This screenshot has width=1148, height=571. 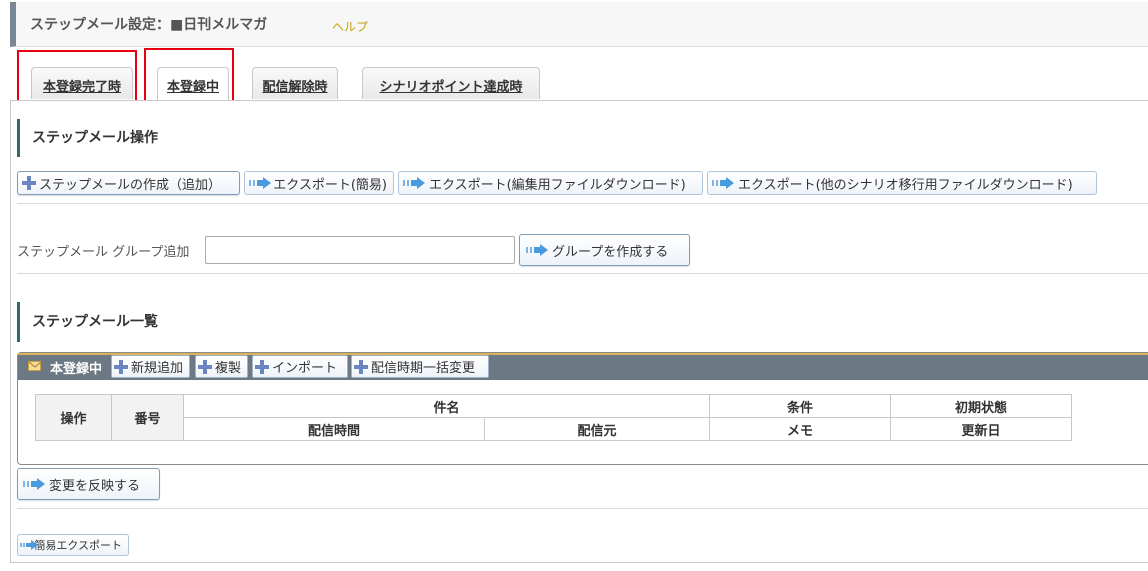 I want to click on table-header: 件名, so click(x=446, y=406).